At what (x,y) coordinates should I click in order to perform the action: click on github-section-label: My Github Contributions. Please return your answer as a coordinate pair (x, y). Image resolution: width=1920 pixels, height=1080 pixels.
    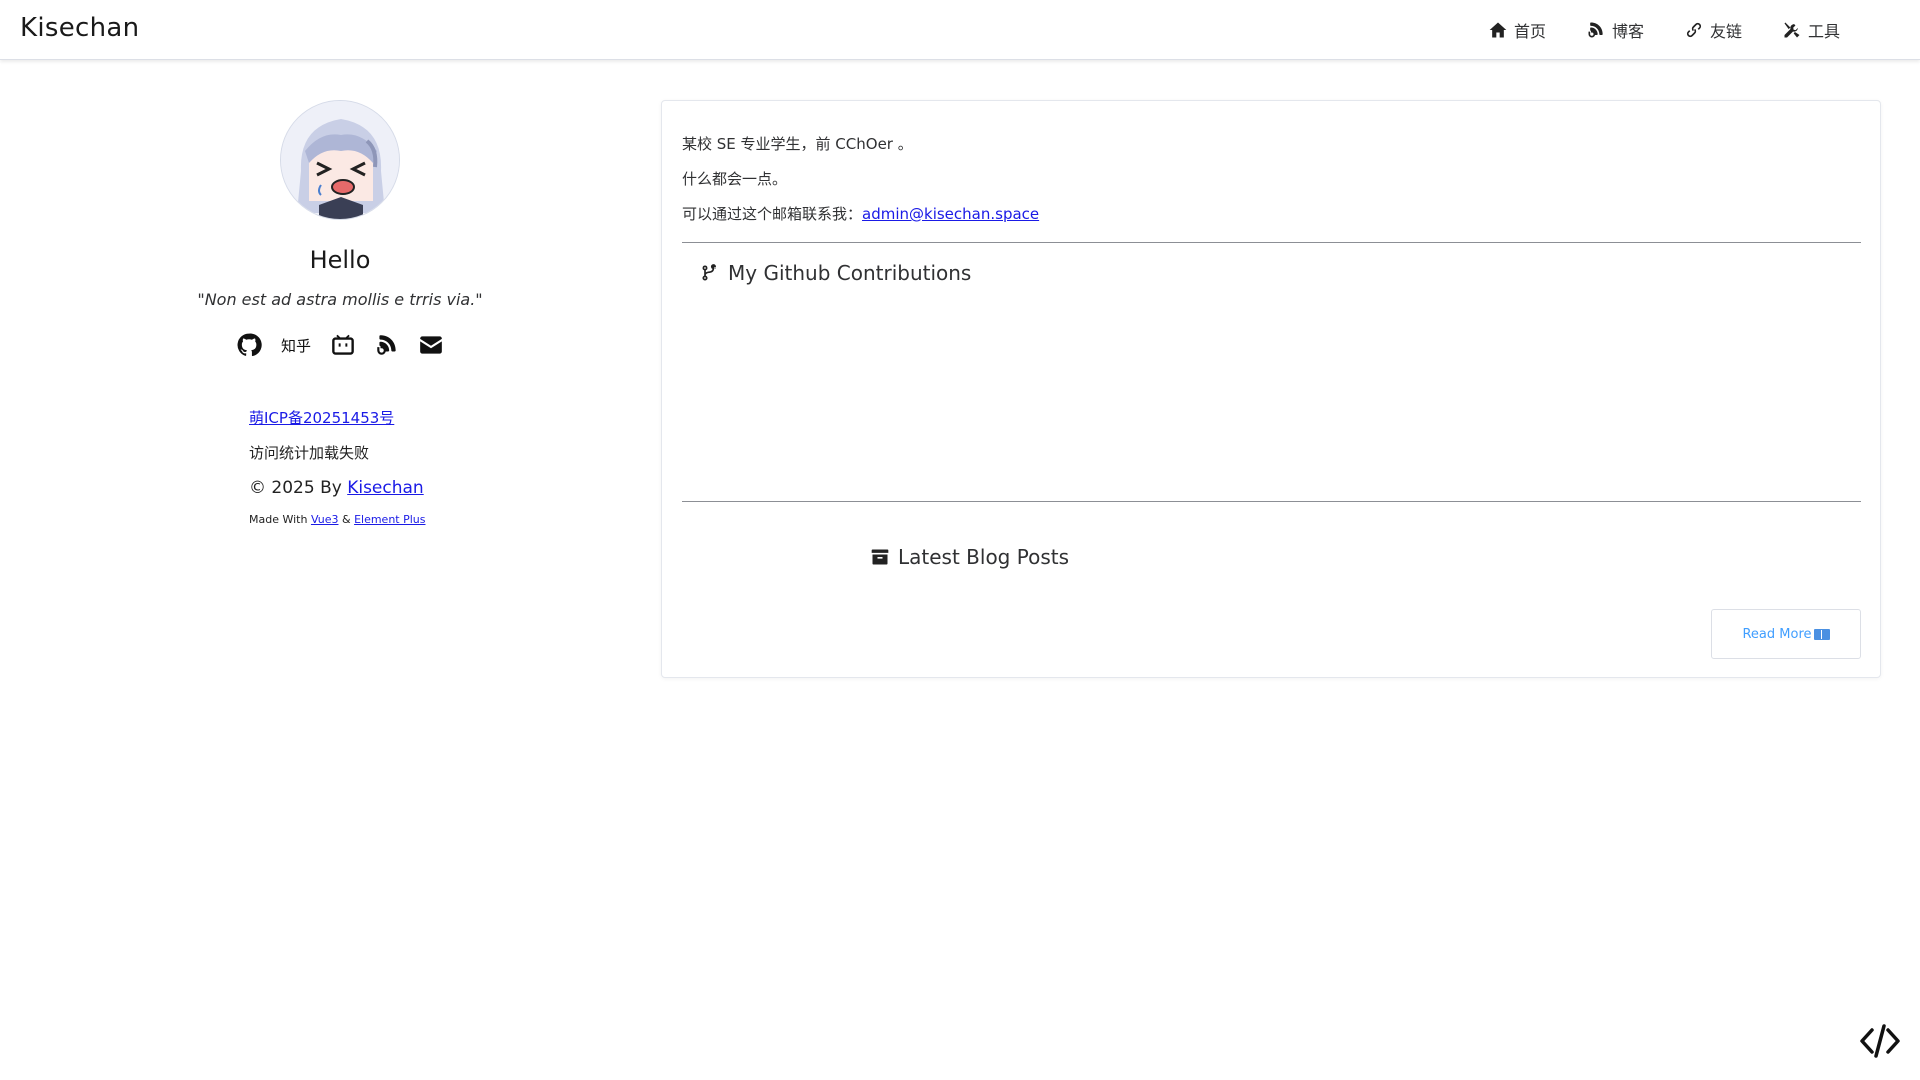
    Looking at the image, I should click on (850, 273).